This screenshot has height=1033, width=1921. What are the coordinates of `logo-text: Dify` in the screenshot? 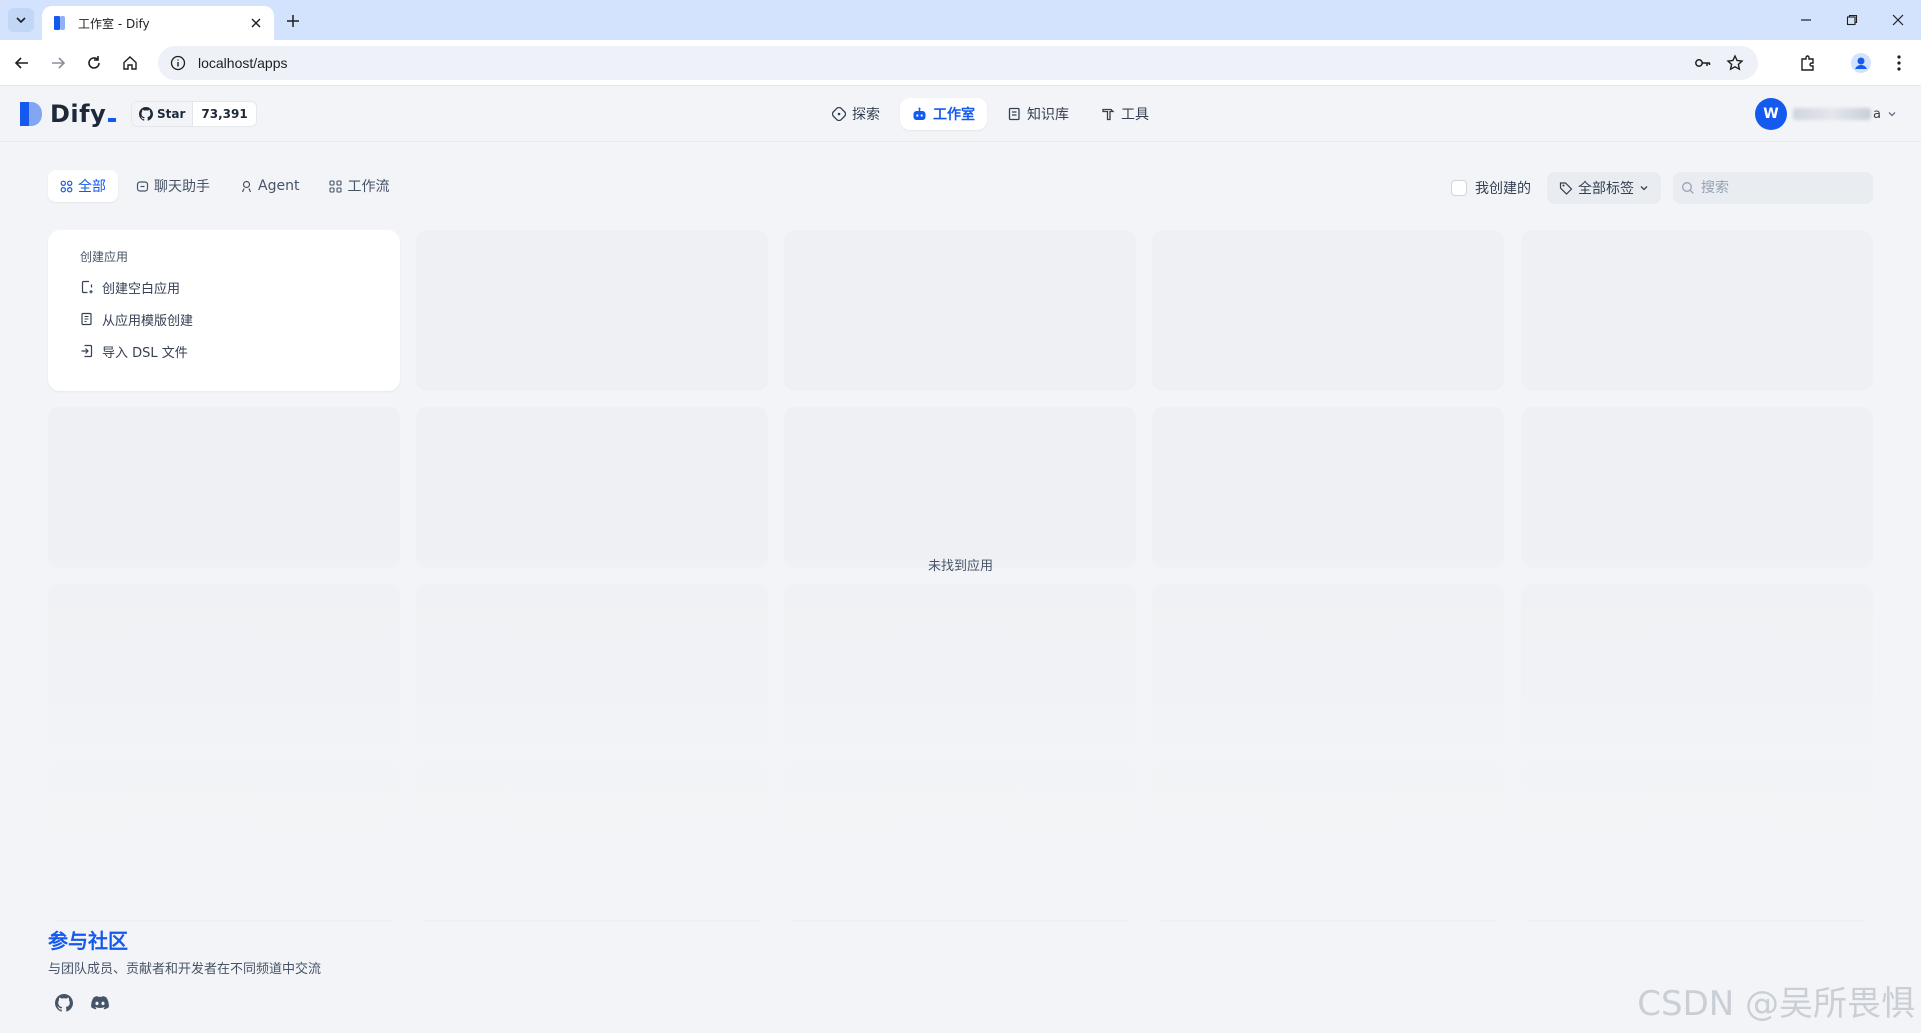 It's located at (78, 114).